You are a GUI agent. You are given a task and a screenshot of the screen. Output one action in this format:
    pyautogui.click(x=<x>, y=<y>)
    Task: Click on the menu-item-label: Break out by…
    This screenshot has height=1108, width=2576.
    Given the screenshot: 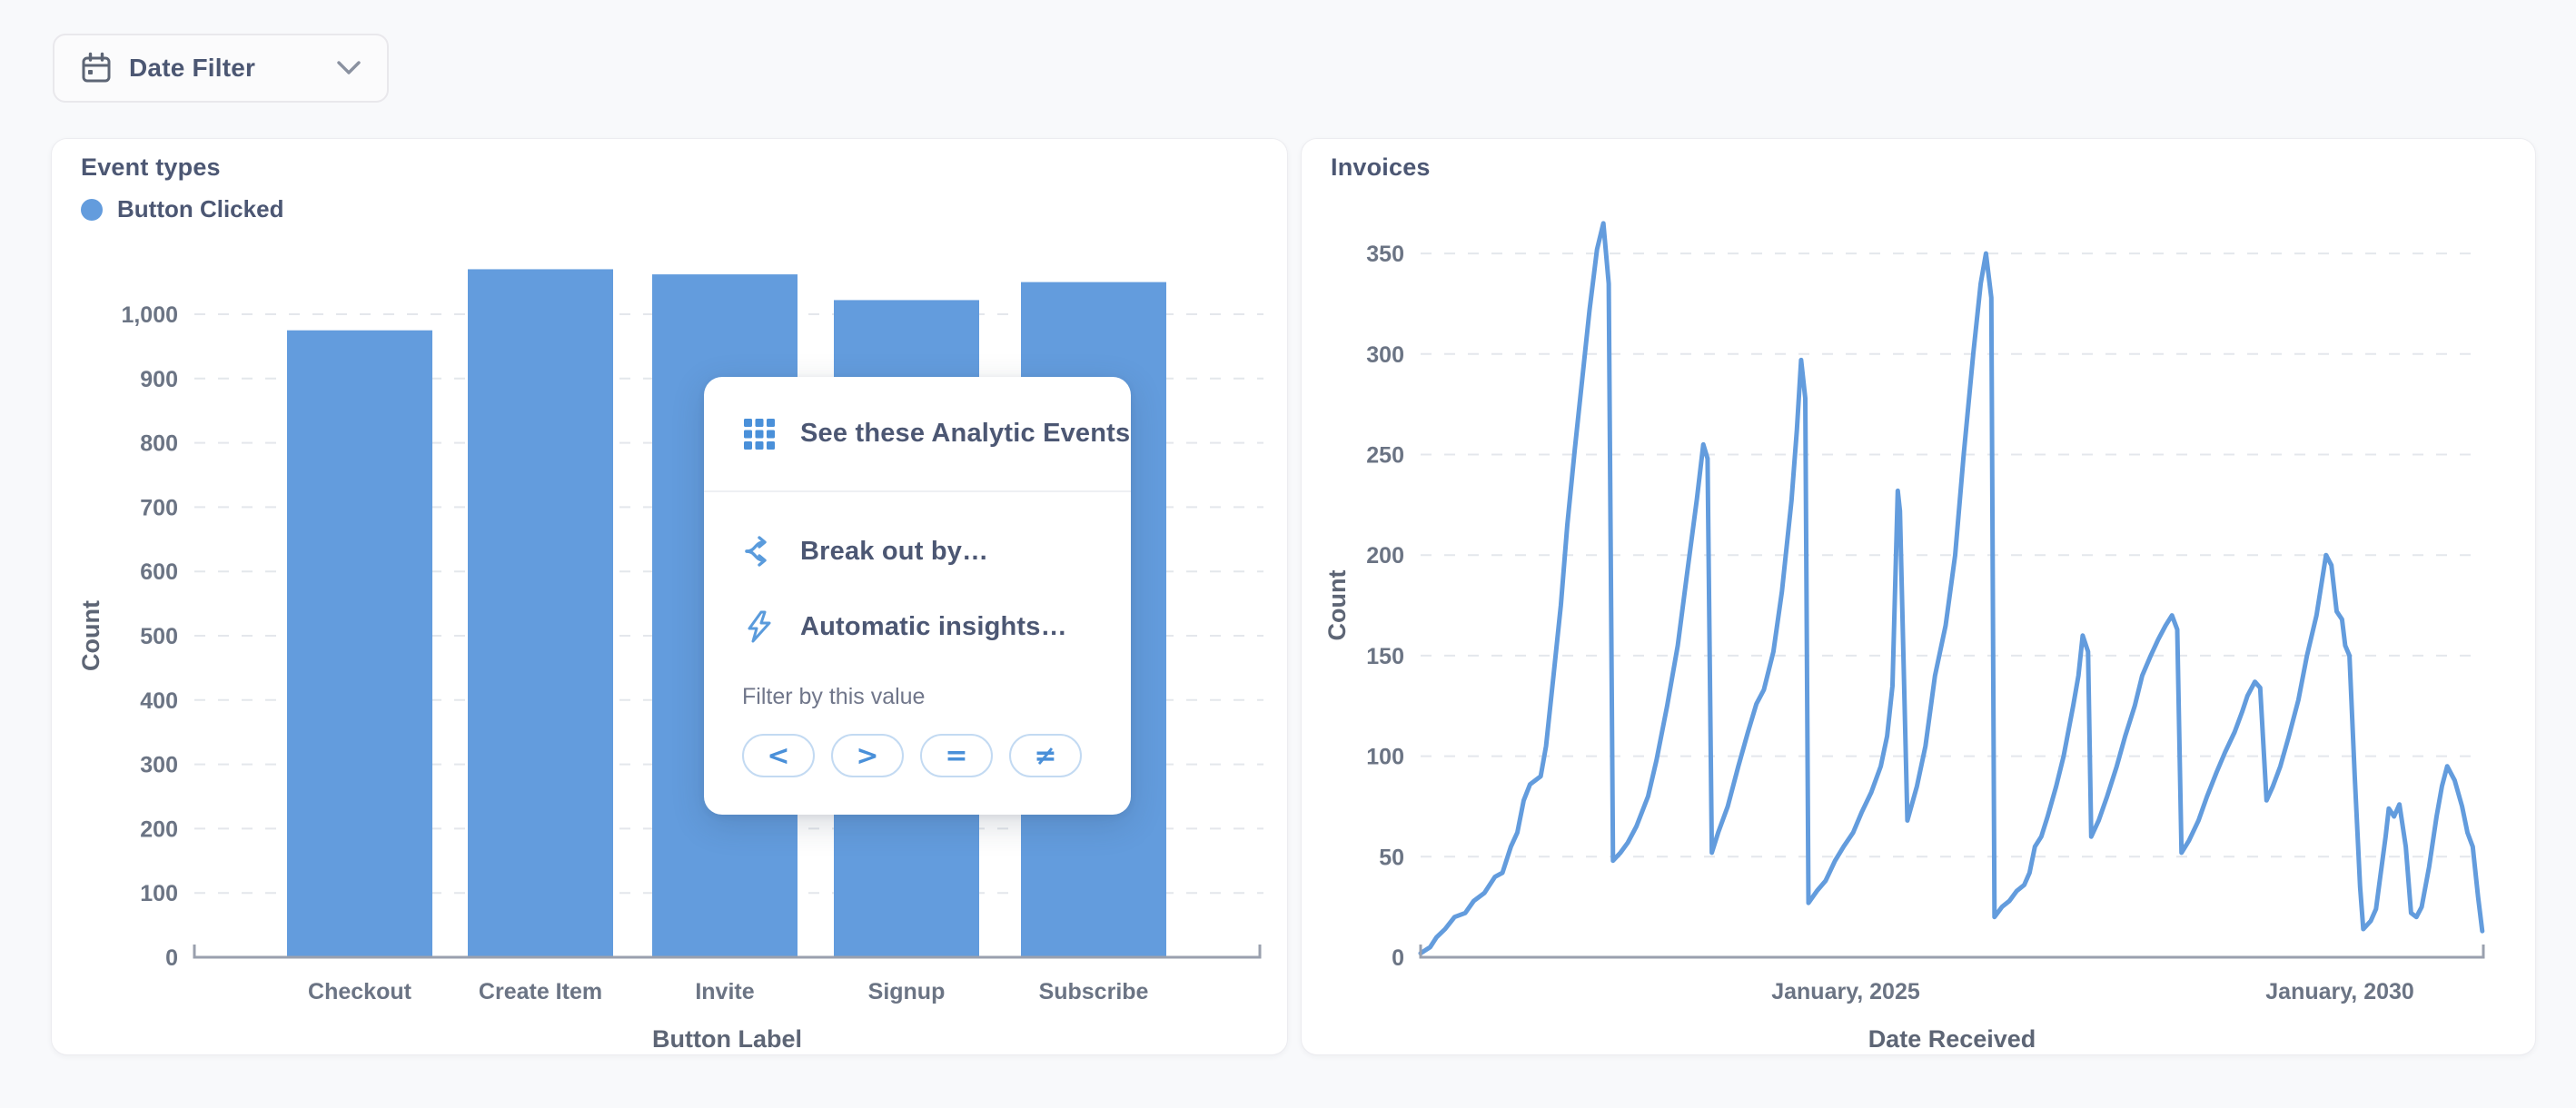 What is the action you would take?
    pyautogui.click(x=894, y=551)
    